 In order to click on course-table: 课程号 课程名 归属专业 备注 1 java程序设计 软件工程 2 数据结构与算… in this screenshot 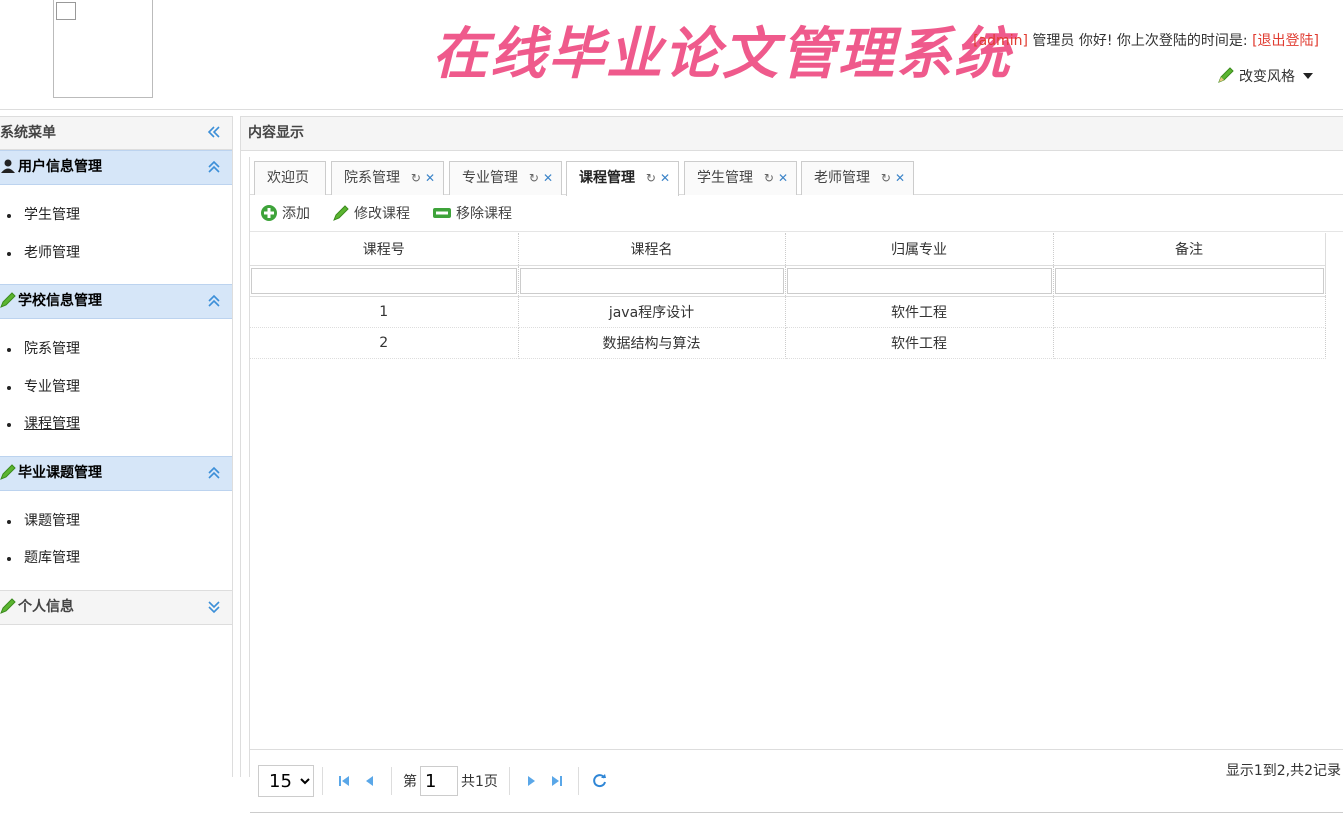, I will do `click(788, 296)`.